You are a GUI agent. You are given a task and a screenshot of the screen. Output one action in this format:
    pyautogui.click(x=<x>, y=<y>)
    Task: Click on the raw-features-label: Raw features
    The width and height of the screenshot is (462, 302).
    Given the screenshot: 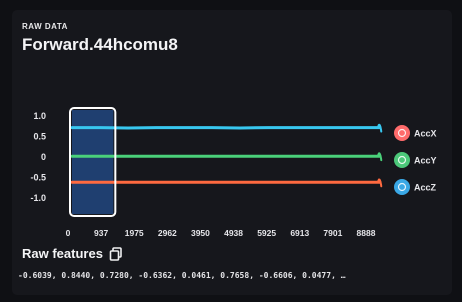 What is the action you would take?
    pyautogui.click(x=62, y=253)
    